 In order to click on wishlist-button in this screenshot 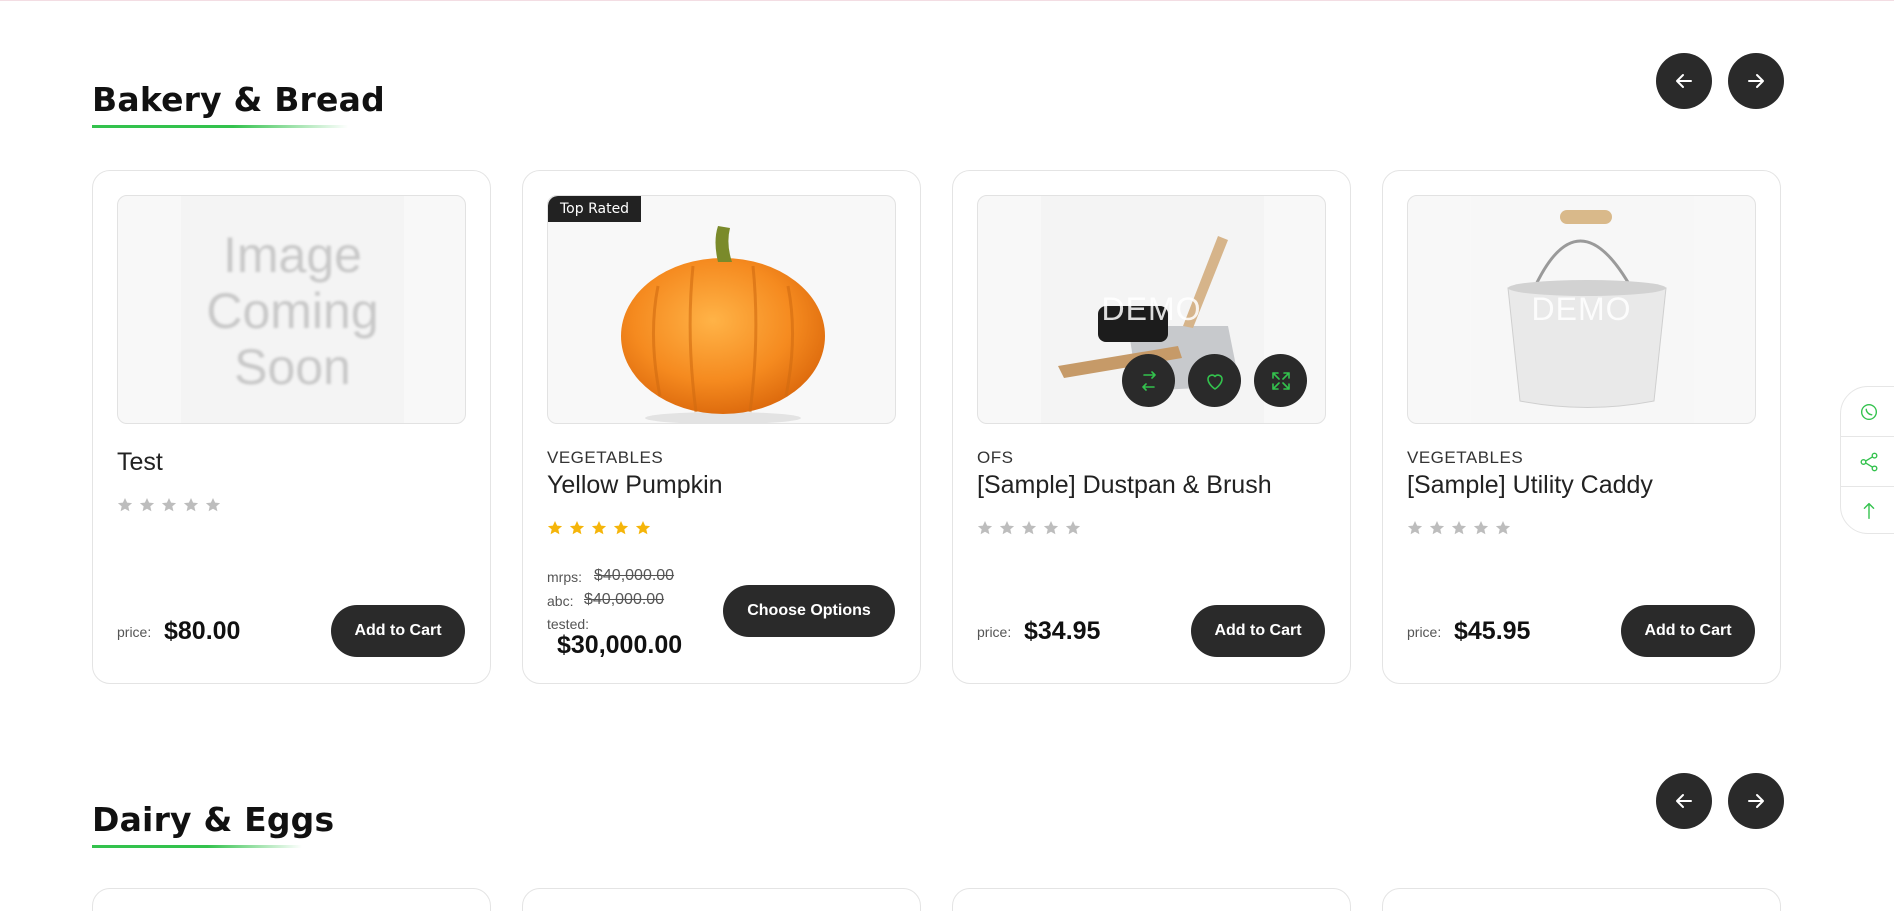, I will do `click(1214, 380)`.